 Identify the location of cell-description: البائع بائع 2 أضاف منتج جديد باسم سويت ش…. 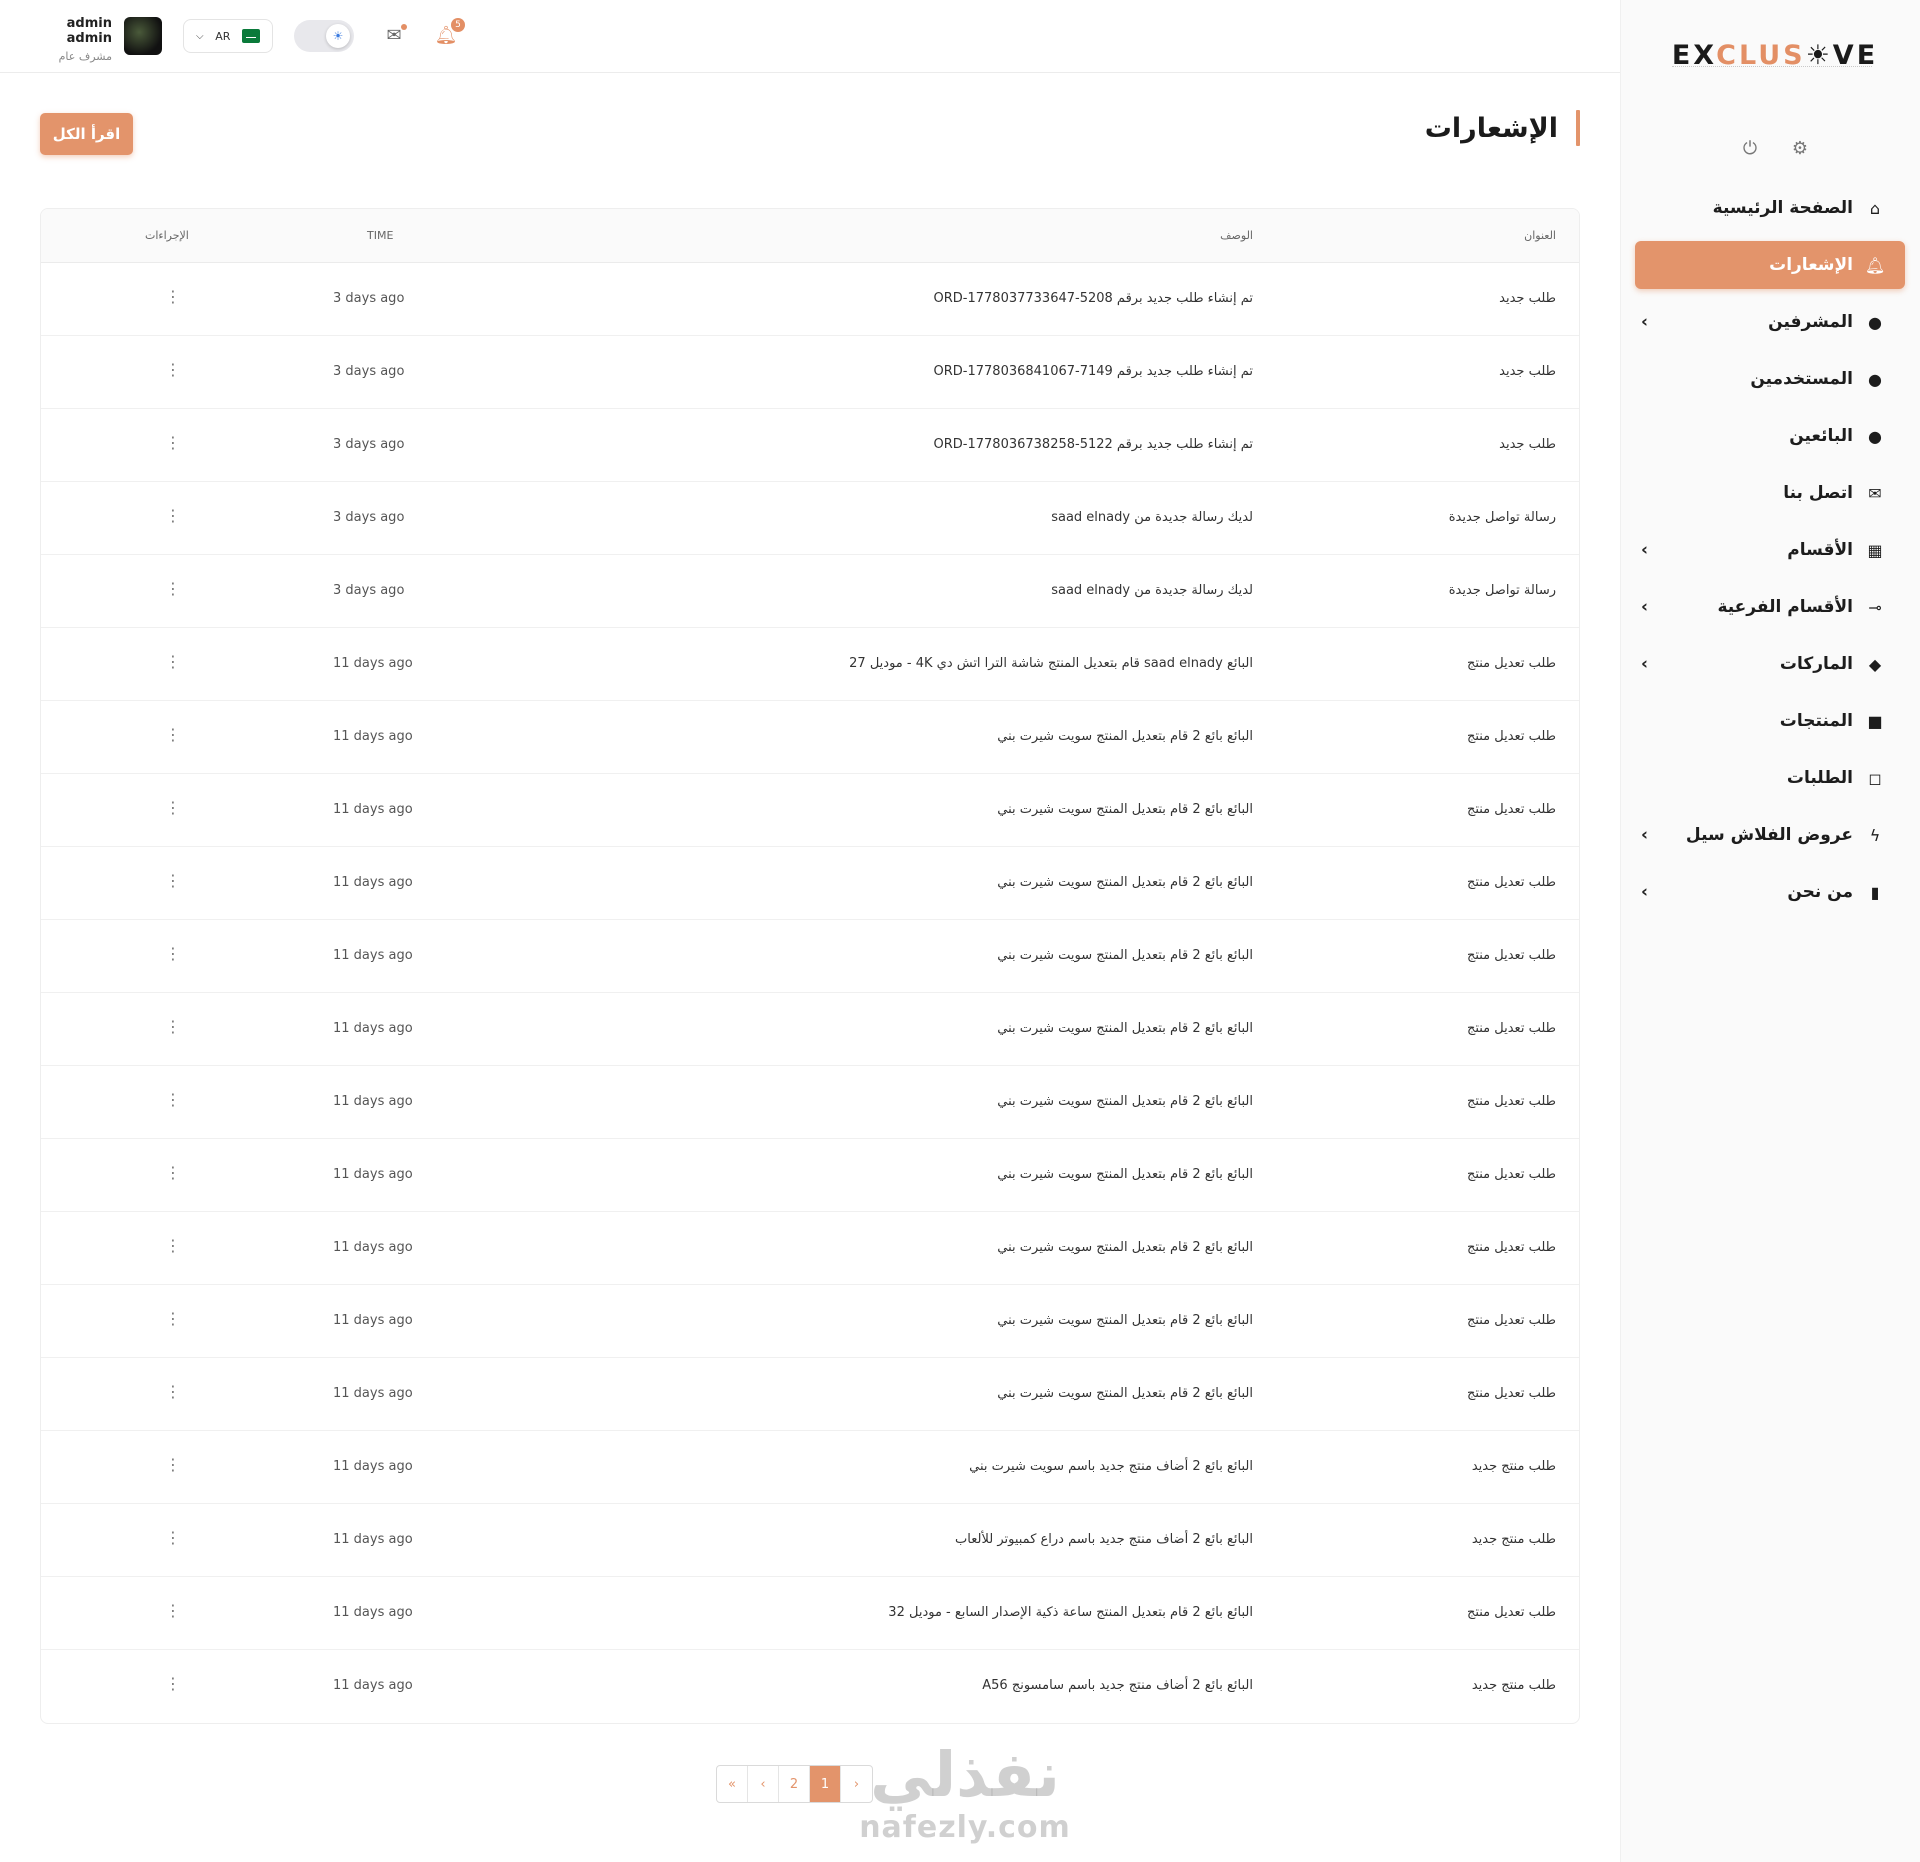
(1111, 1466).